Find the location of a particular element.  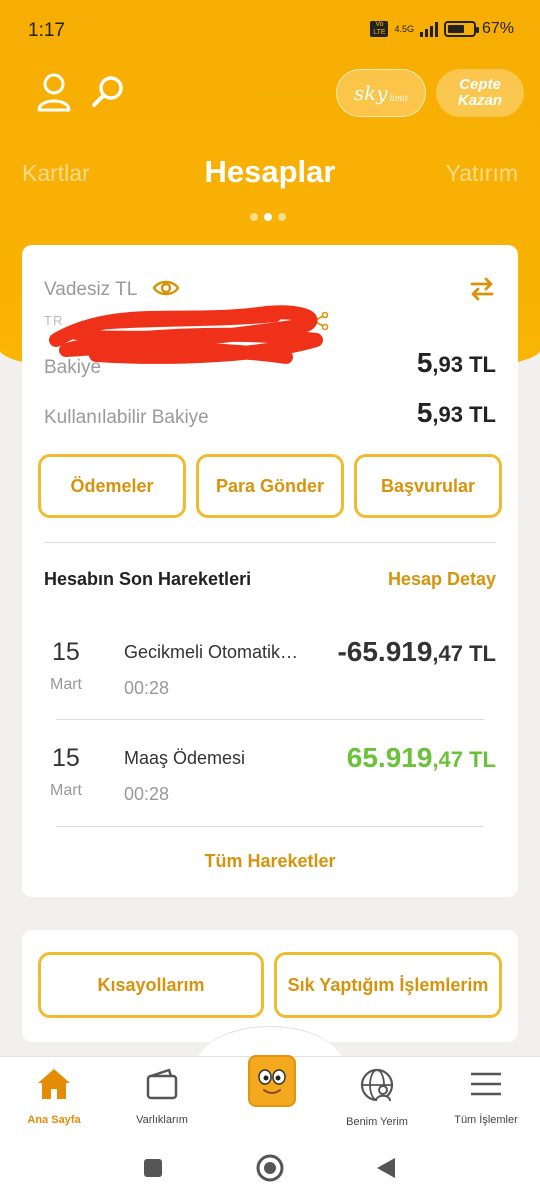

swap-icon is located at coordinates (482, 291).